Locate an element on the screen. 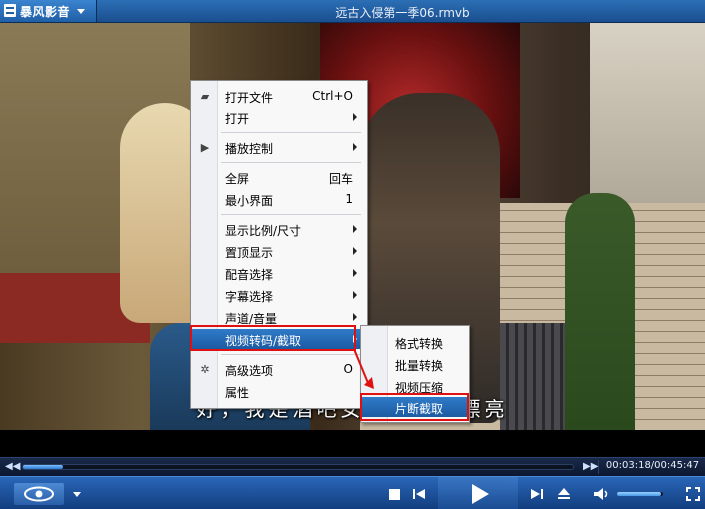 This screenshot has width=705, height=509. eye-icon is located at coordinates (39, 494).